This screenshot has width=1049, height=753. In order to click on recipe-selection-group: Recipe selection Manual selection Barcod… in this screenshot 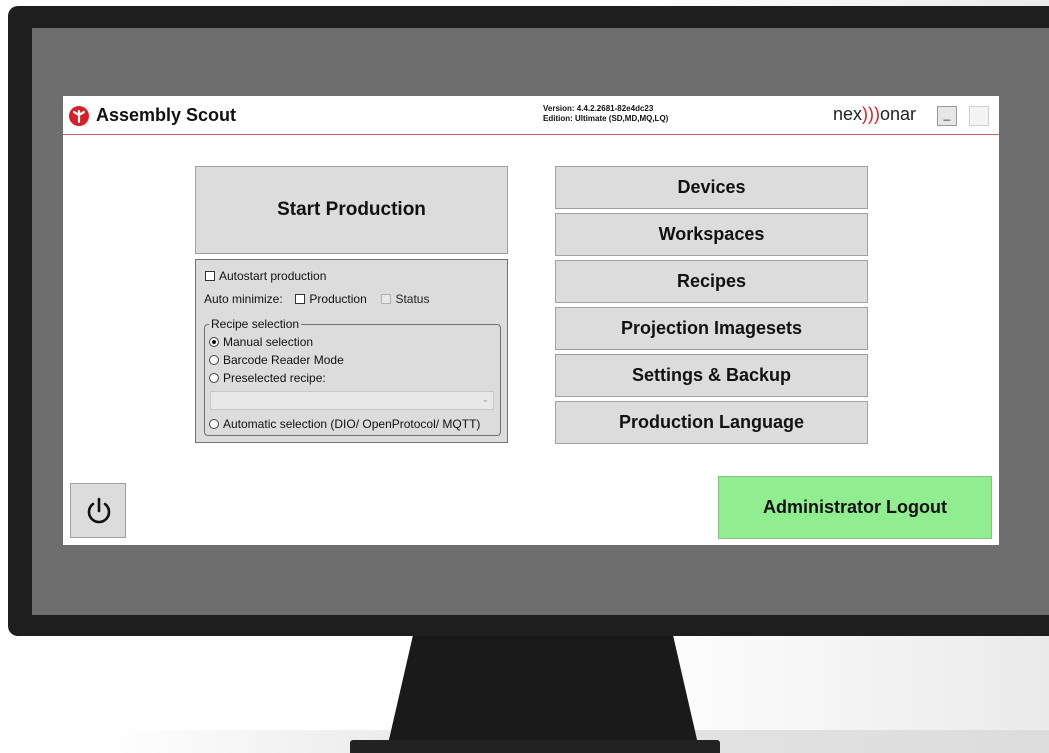, I will do `click(352, 376)`.